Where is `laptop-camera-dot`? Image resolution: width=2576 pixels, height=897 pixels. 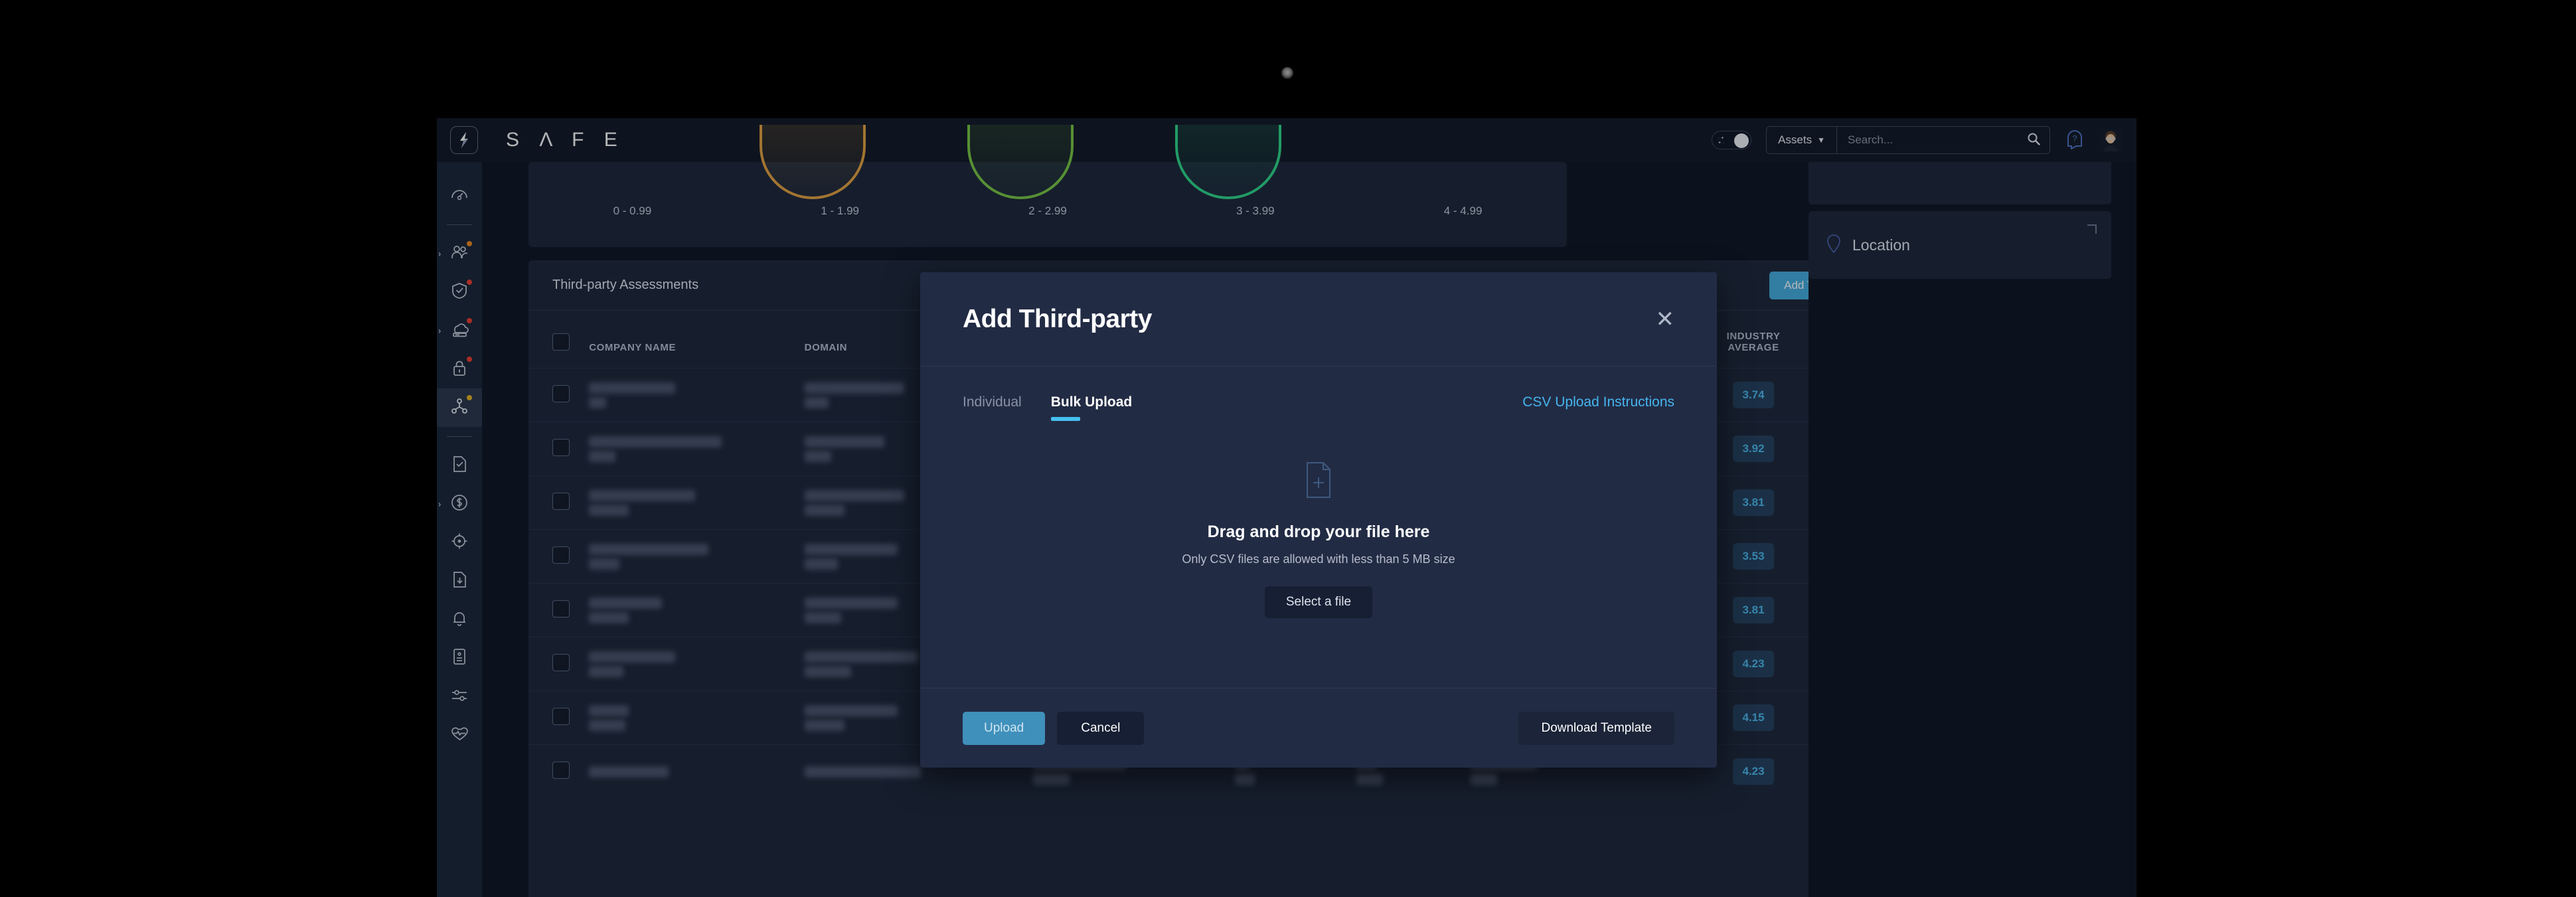
laptop-camera-dot is located at coordinates (1287, 73).